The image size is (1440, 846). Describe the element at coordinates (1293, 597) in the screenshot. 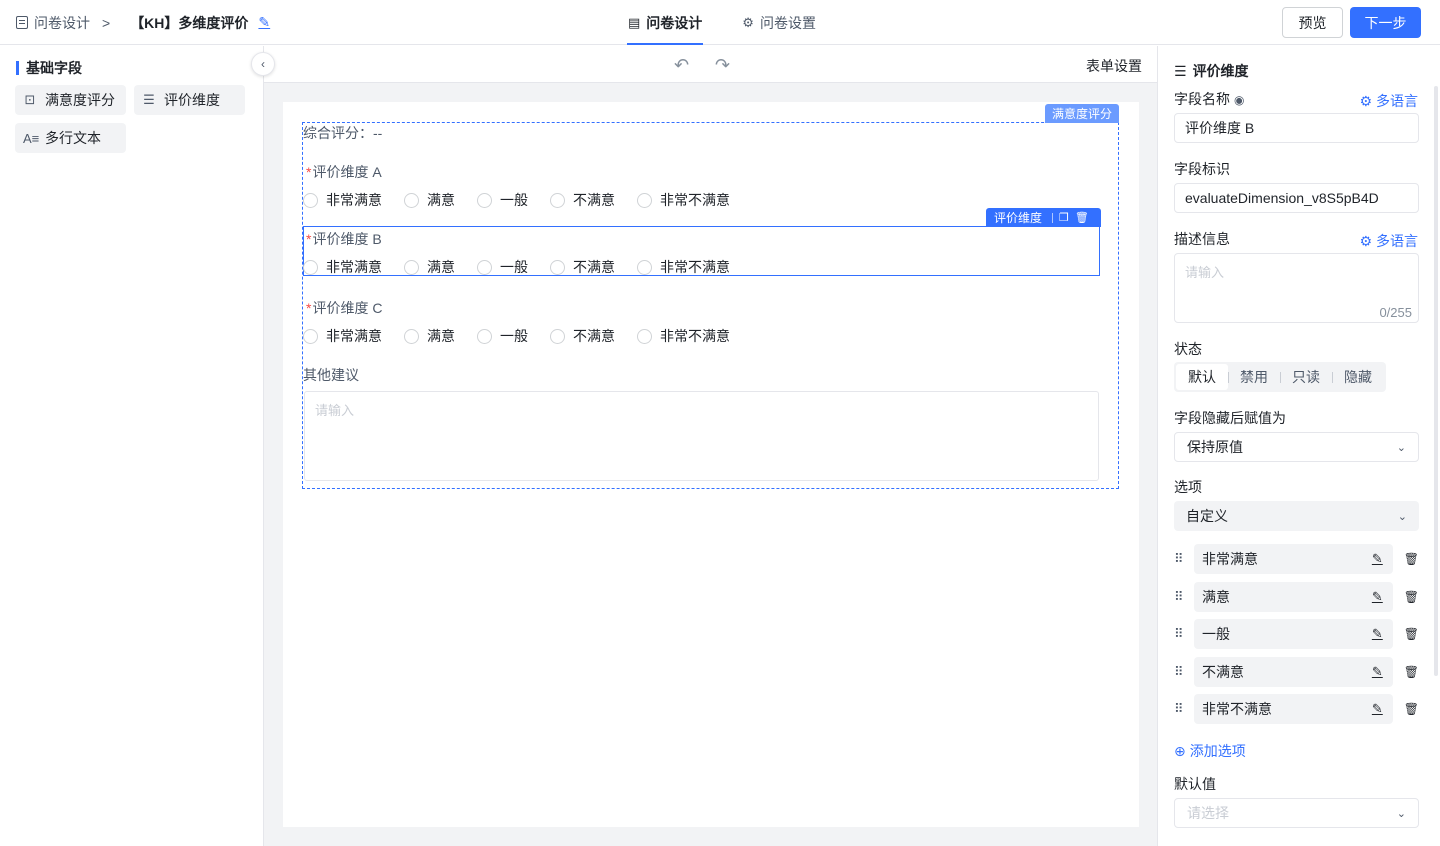

I see `option-input: 满意 ✎` at that location.